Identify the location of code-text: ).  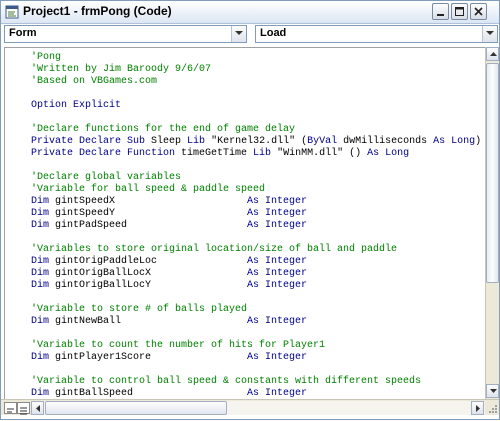
(478, 141).